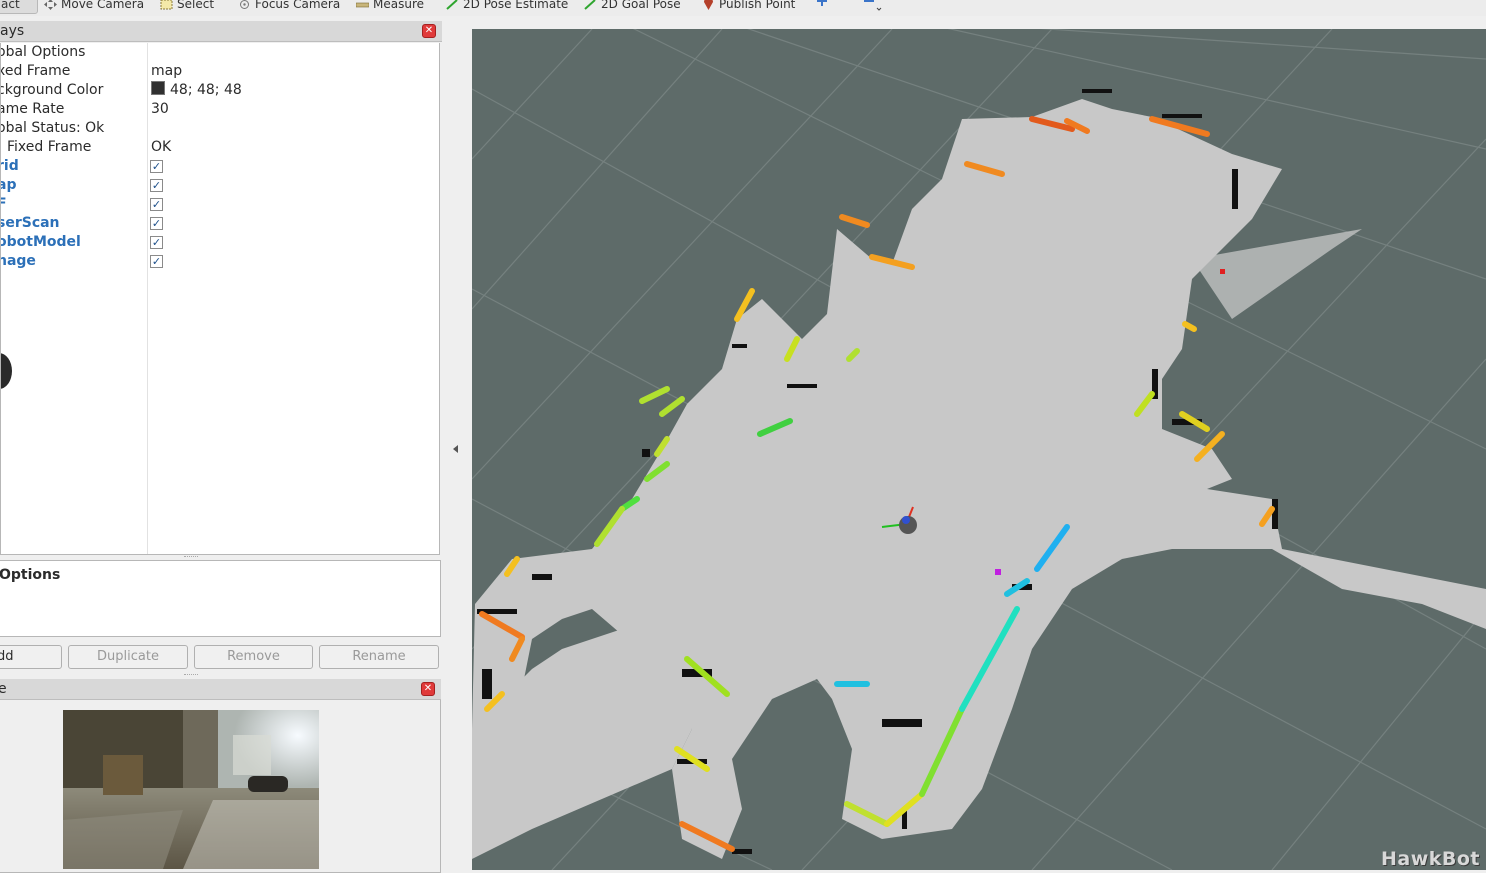 The height and width of the screenshot is (873, 1486). What do you see at coordinates (52, 128) in the screenshot?
I see `tree-row-name: obal Status: Ok` at bounding box center [52, 128].